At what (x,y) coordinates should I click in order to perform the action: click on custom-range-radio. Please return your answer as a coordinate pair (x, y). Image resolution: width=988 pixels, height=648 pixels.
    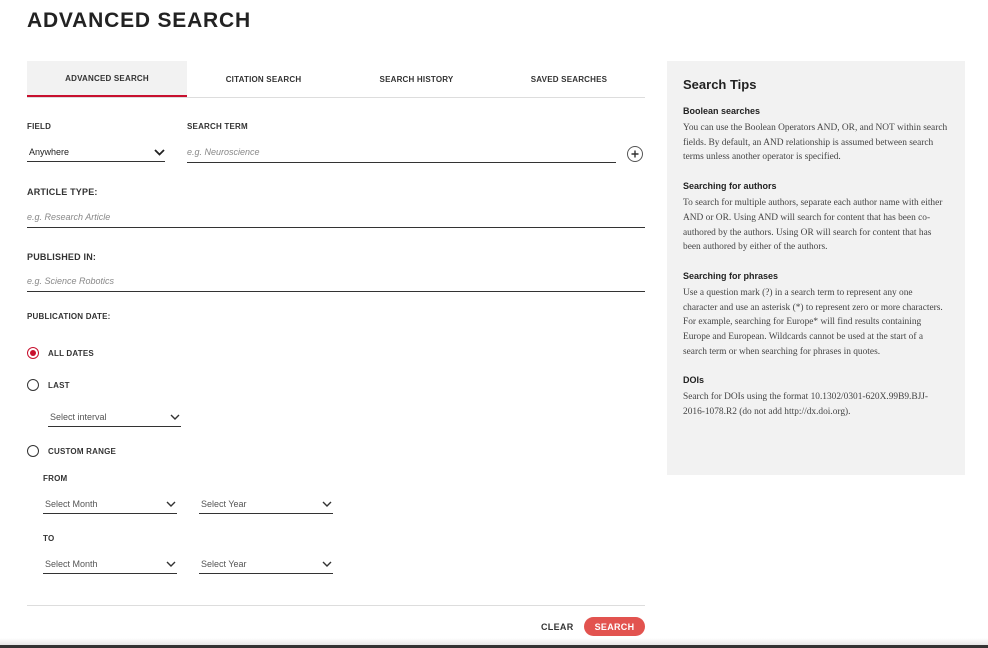
    Looking at the image, I should click on (33, 451).